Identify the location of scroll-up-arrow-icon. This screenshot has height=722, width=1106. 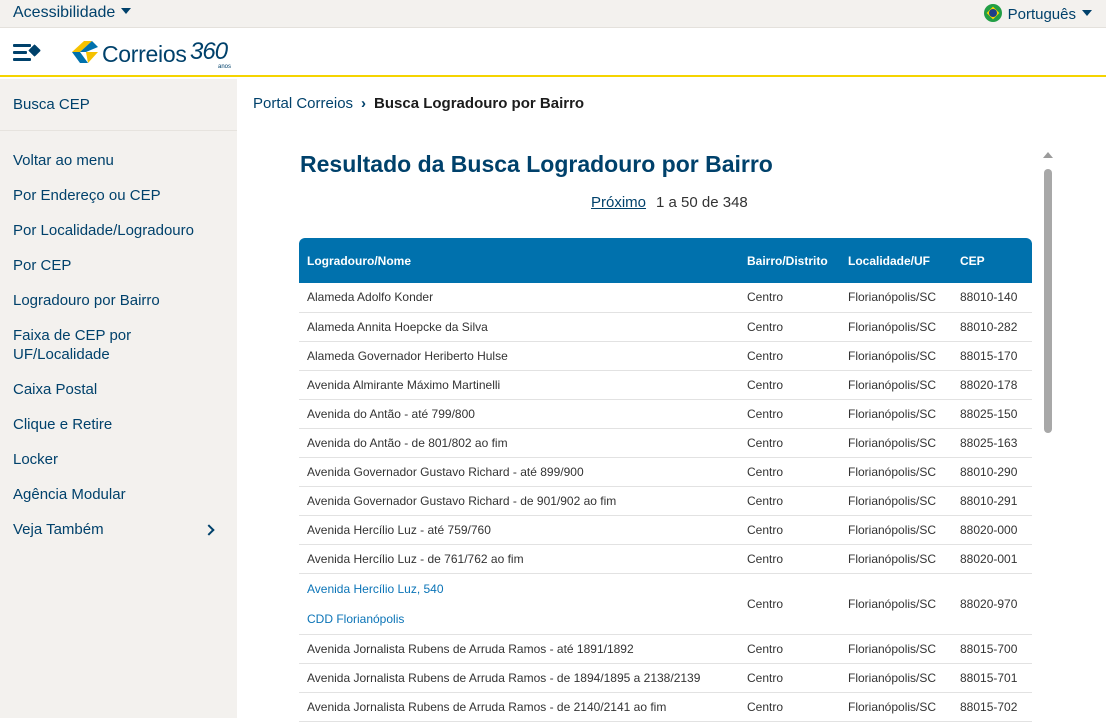
(1048, 155).